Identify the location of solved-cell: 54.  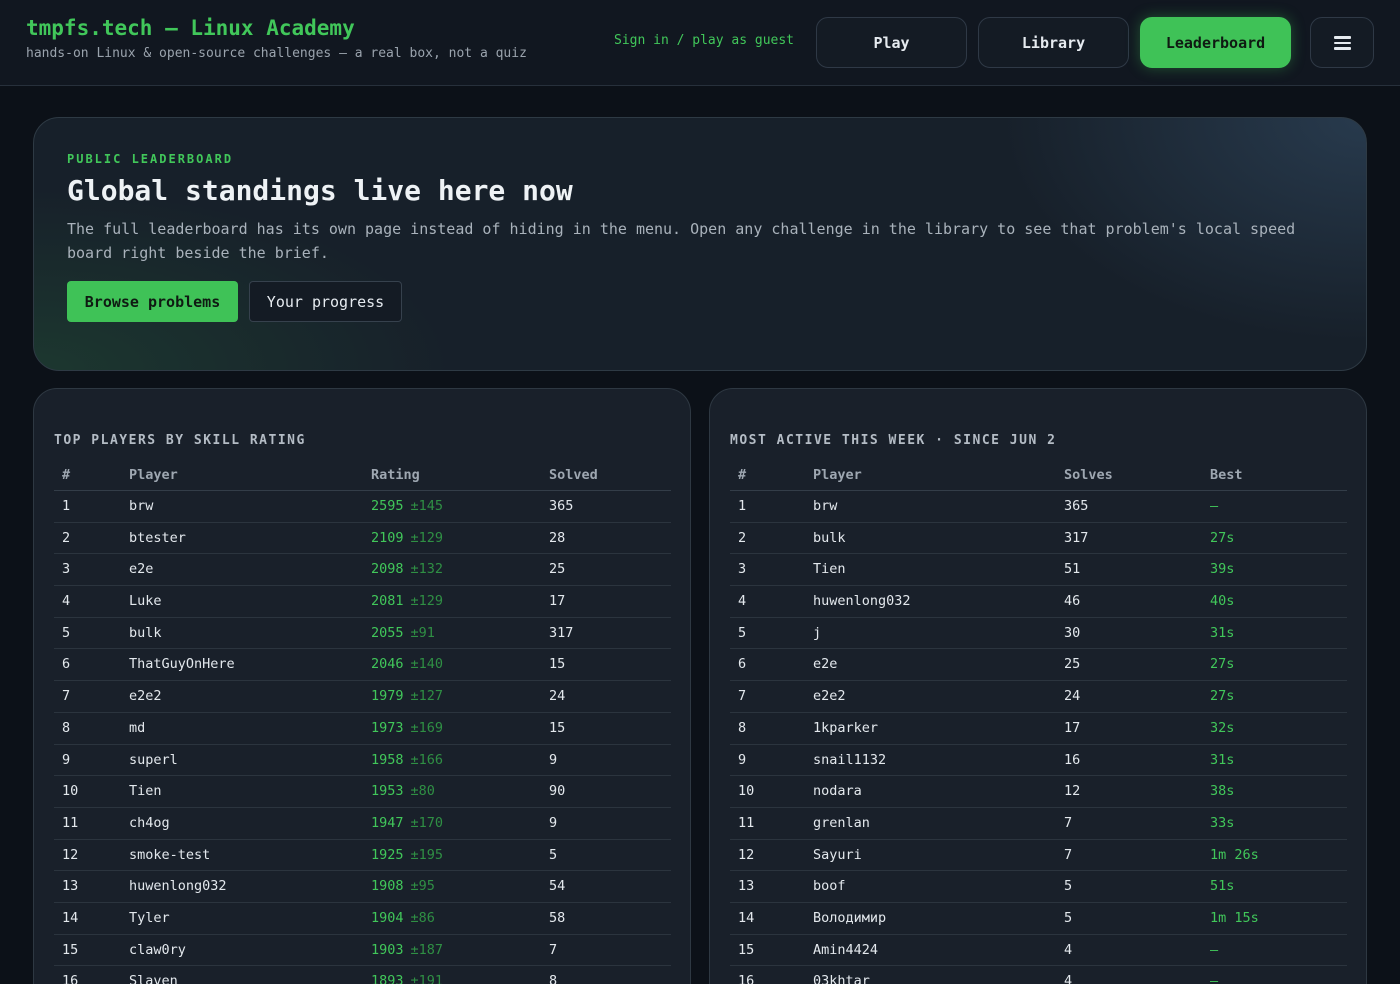
(557, 886).